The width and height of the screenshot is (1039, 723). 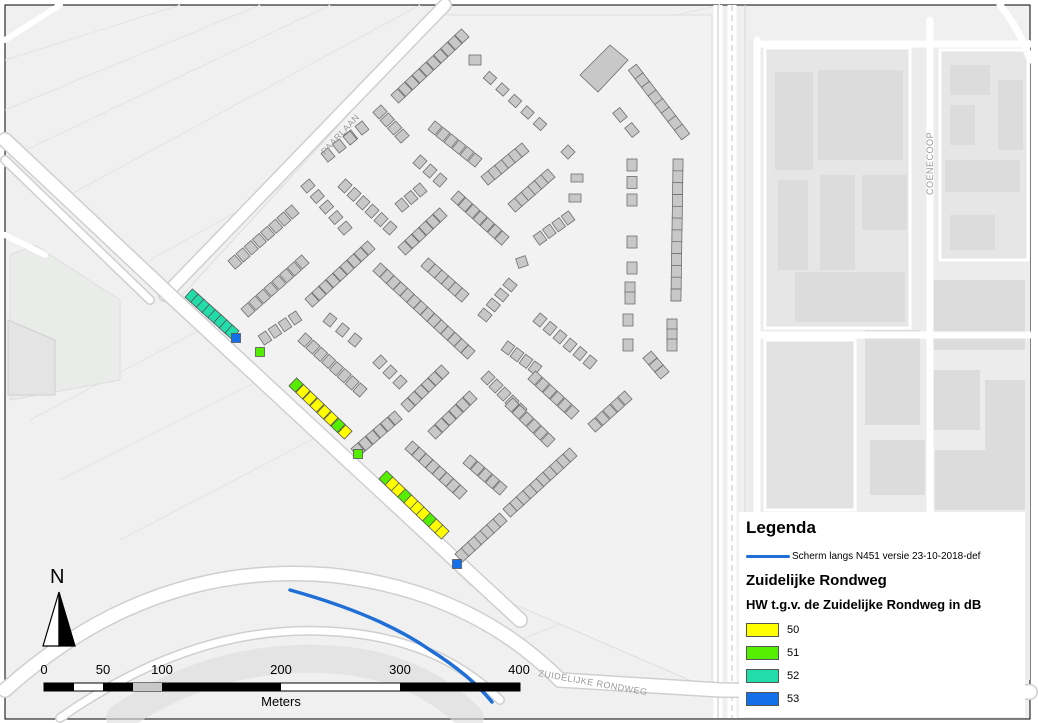 I want to click on street-label-coenecoop: COENECOOP, so click(x=930, y=163).